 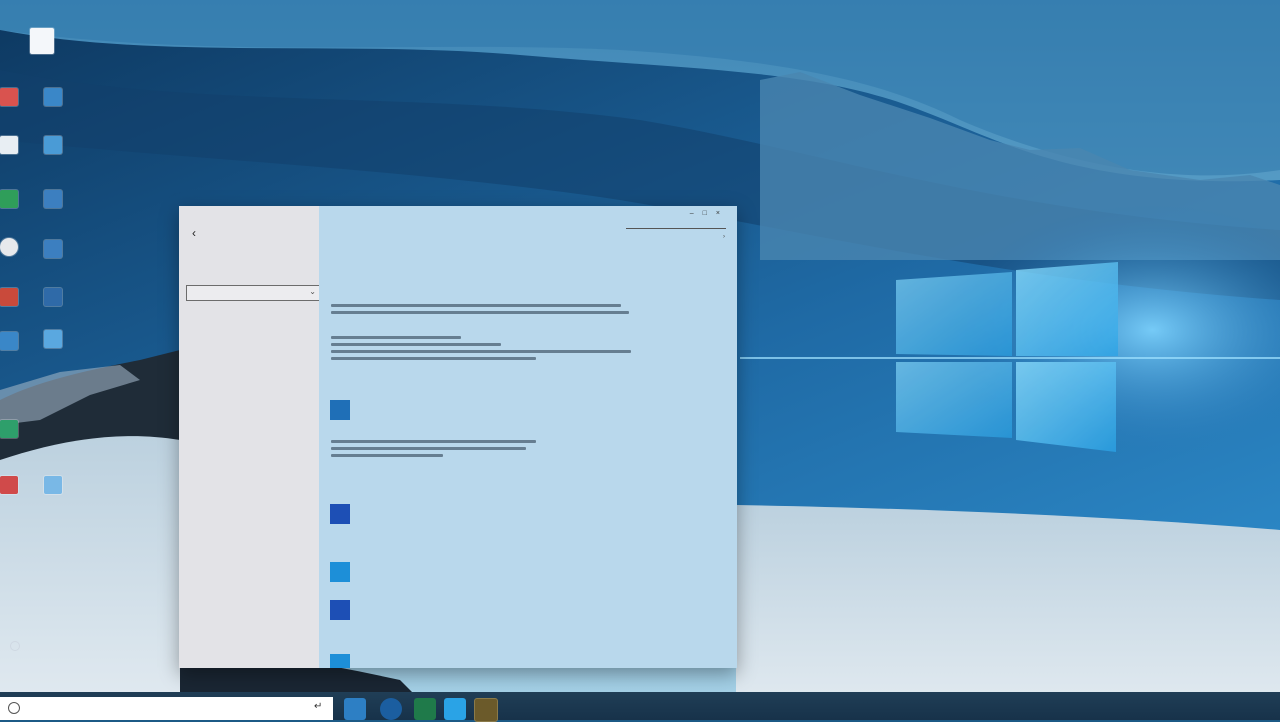 What do you see at coordinates (14, 708) in the screenshot?
I see `search-icon` at bounding box center [14, 708].